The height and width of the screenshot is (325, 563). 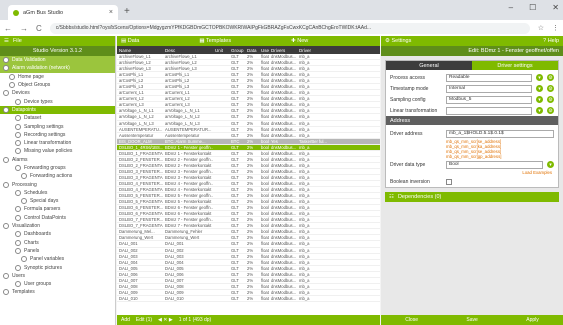 What do you see at coordinates (57, 276) in the screenshot?
I see `tree-item: Users` at bounding box center [57, 276].